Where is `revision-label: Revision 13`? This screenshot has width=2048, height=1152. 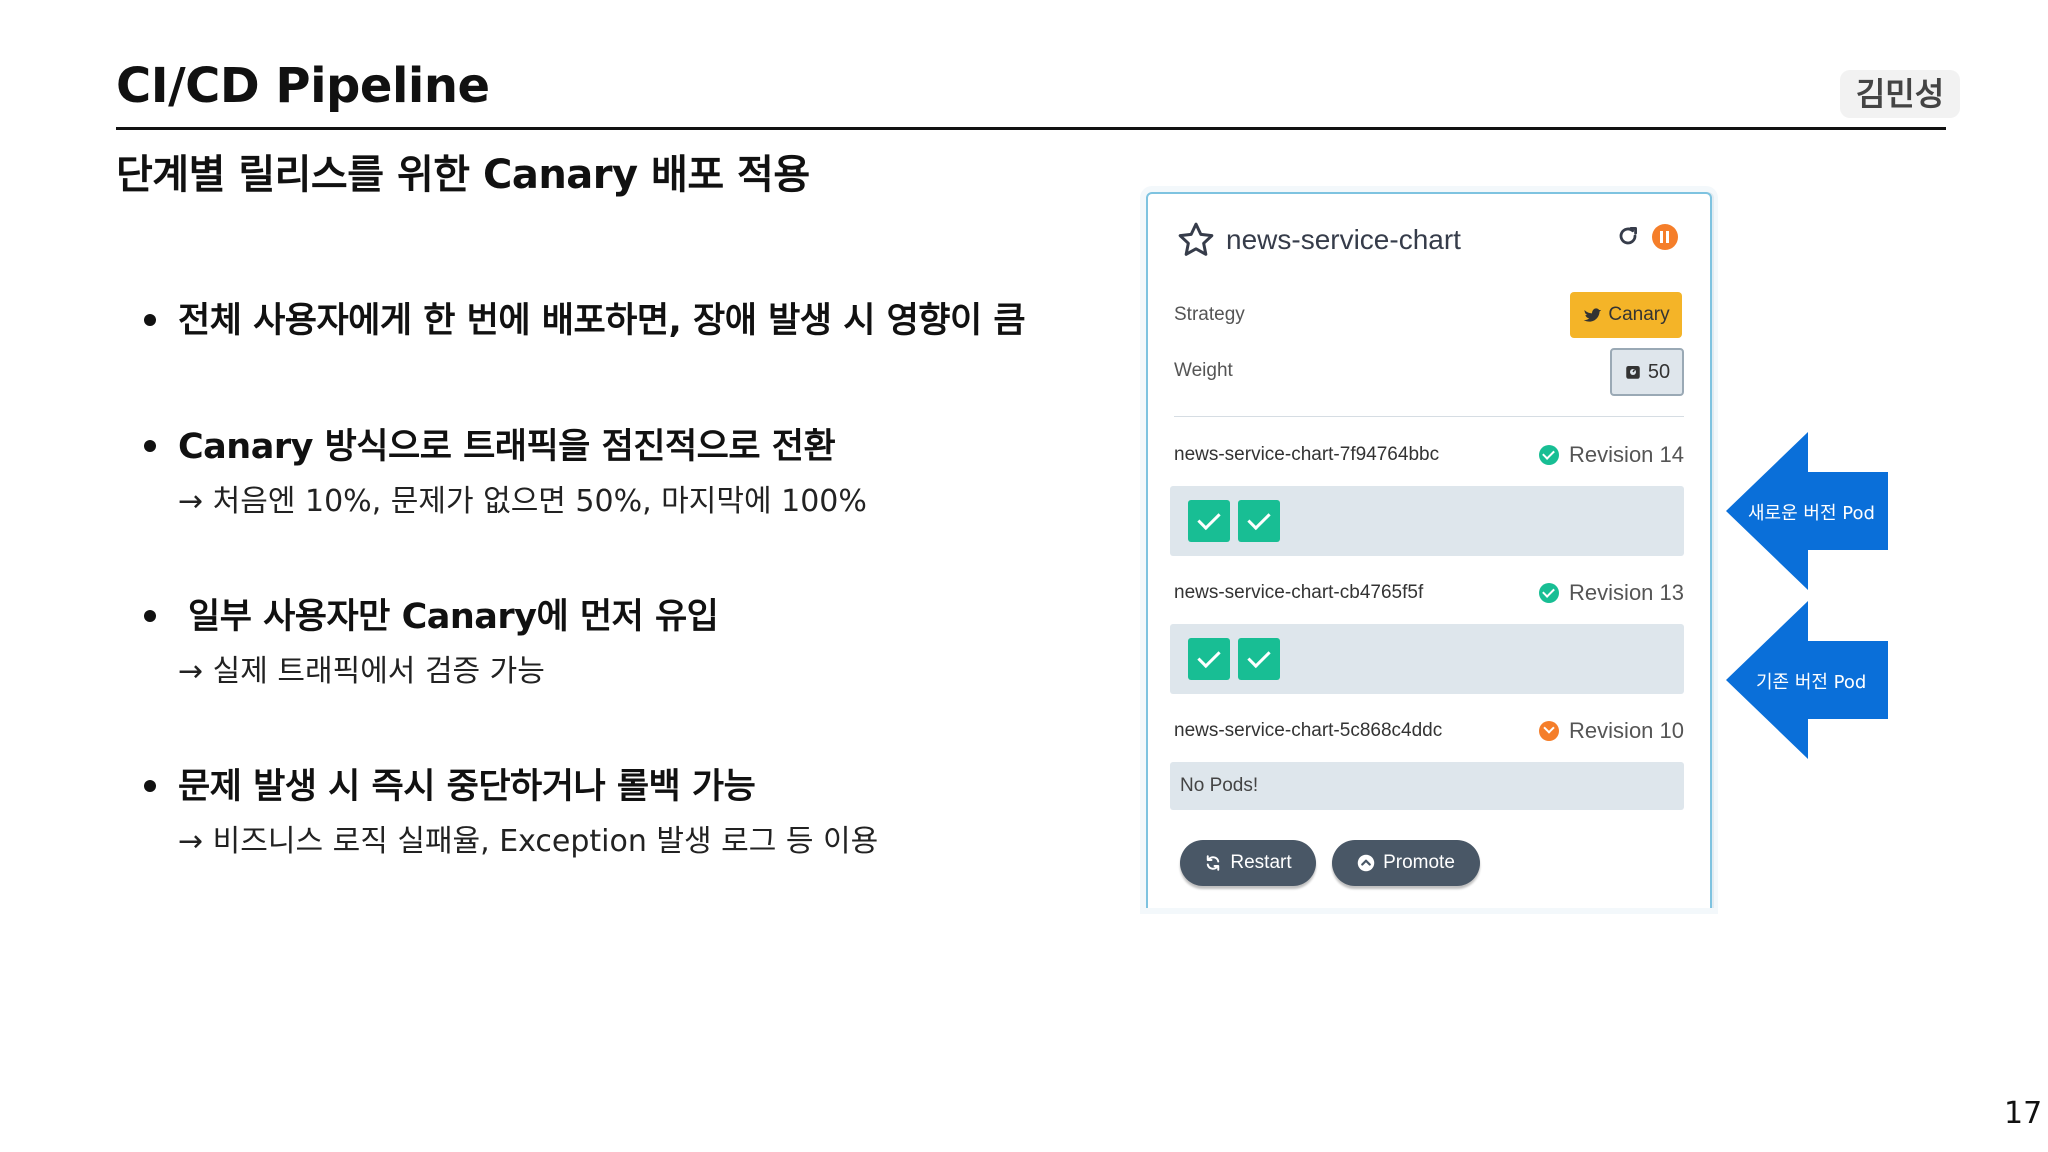 revision-label: Revision 13 is located at coordinates (1626, 592).